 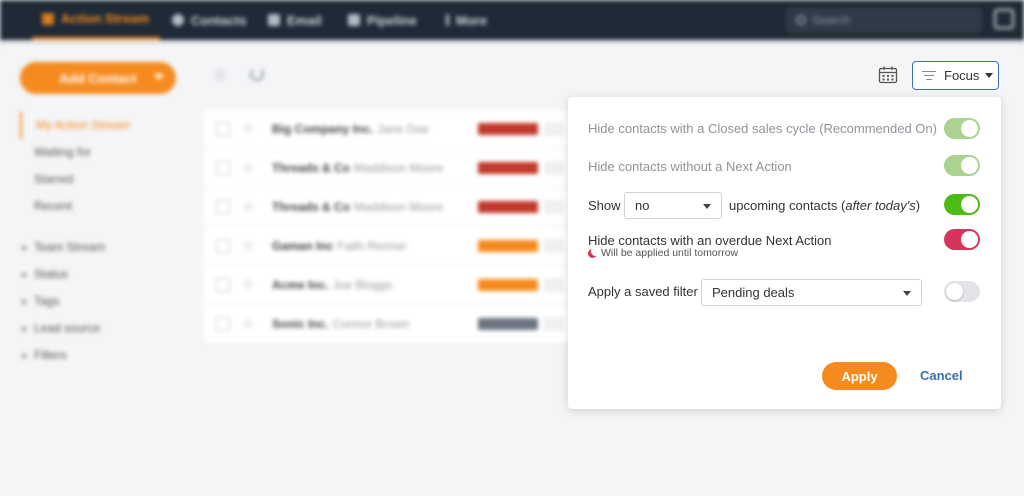 I want to click on select-all-checkbox, so click(x=220, y=75).